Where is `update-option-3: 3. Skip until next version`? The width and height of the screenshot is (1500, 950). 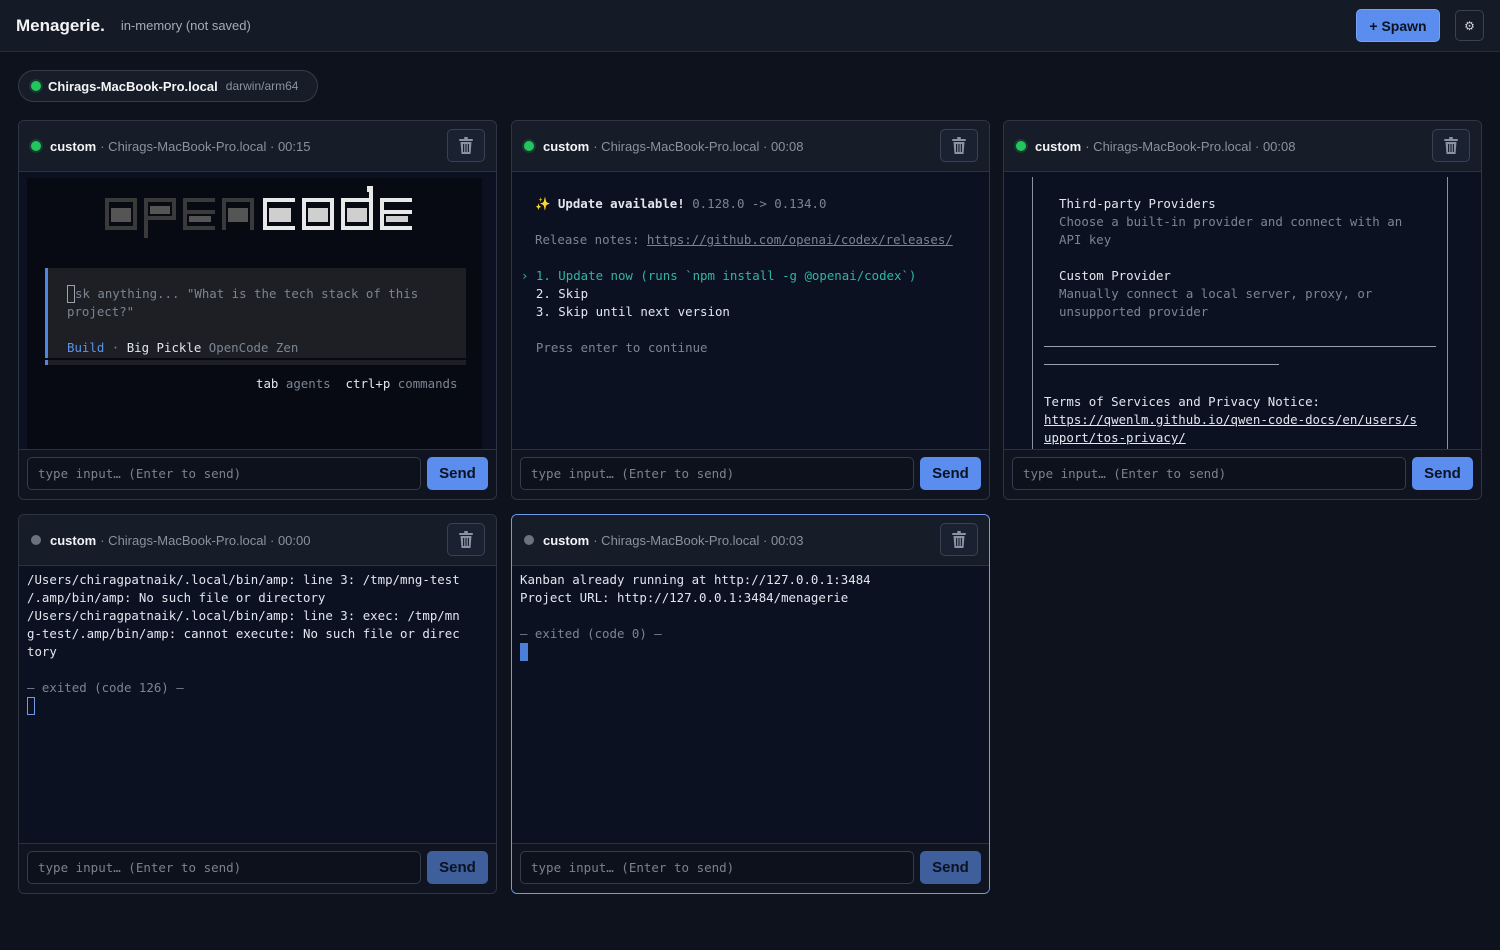
update-option-3: 3. Skip until next version is located at coordinates (625, 312).